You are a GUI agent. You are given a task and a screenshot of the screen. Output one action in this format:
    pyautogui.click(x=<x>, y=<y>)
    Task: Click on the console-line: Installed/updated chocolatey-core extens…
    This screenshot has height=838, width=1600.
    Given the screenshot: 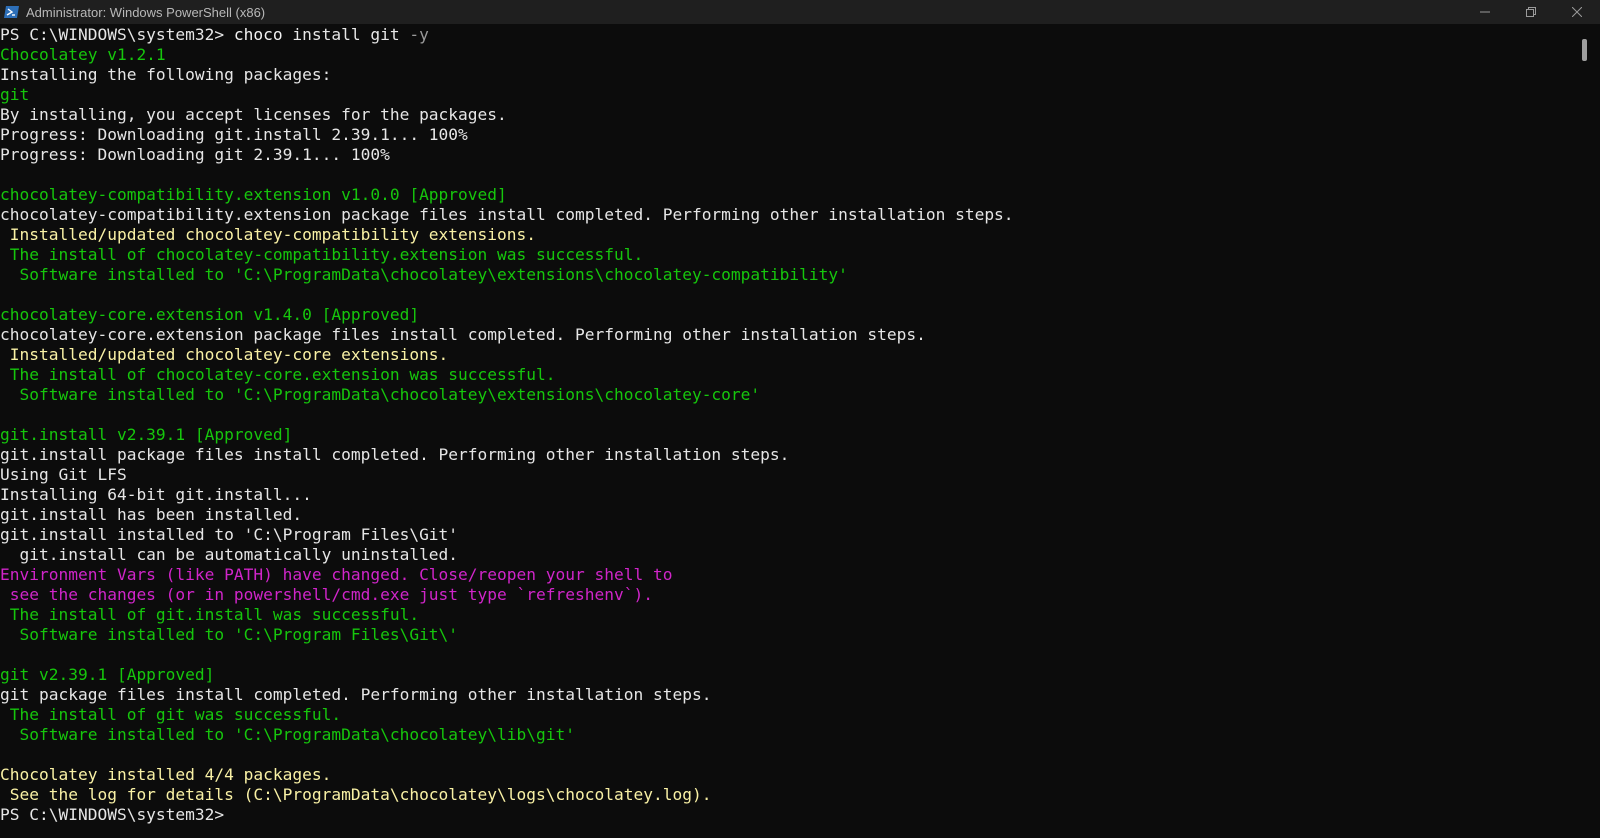 What is the action you would take?
    pyautogui.click(x=785, y=355)
    